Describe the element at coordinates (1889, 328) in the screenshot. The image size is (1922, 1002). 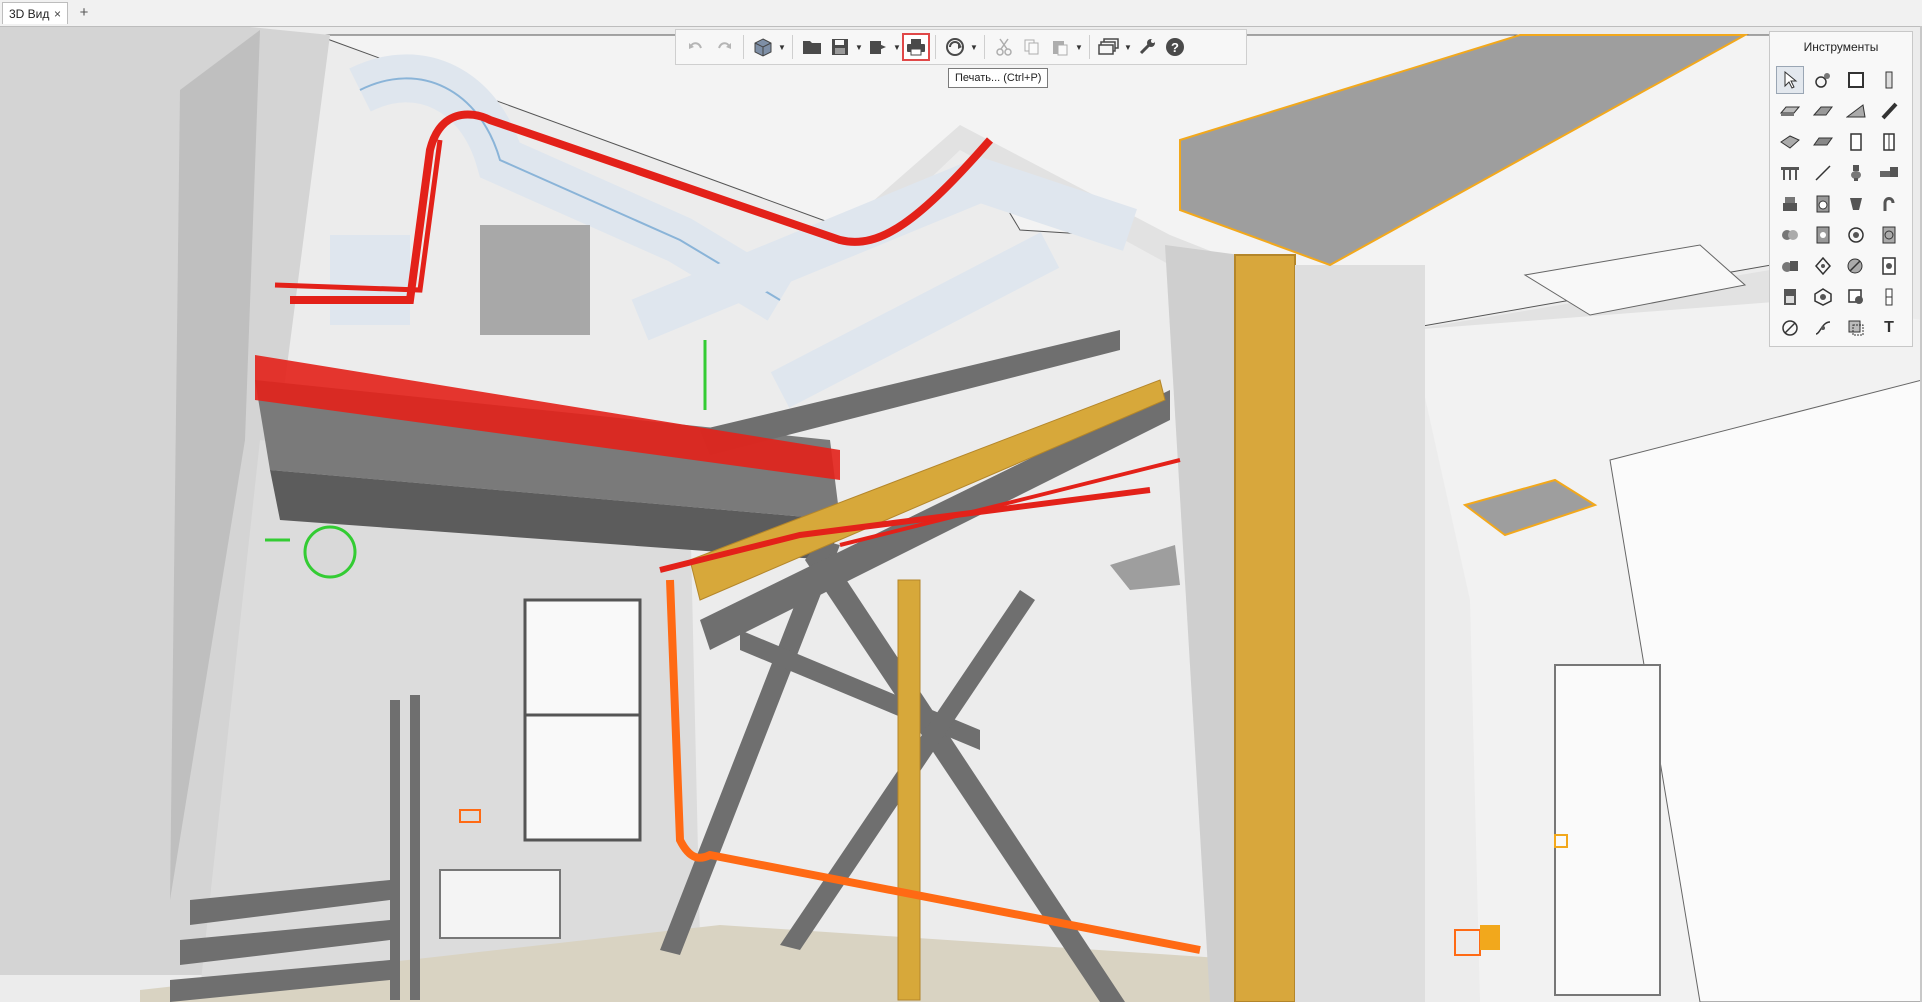
I see `text-icon: T` at that location.